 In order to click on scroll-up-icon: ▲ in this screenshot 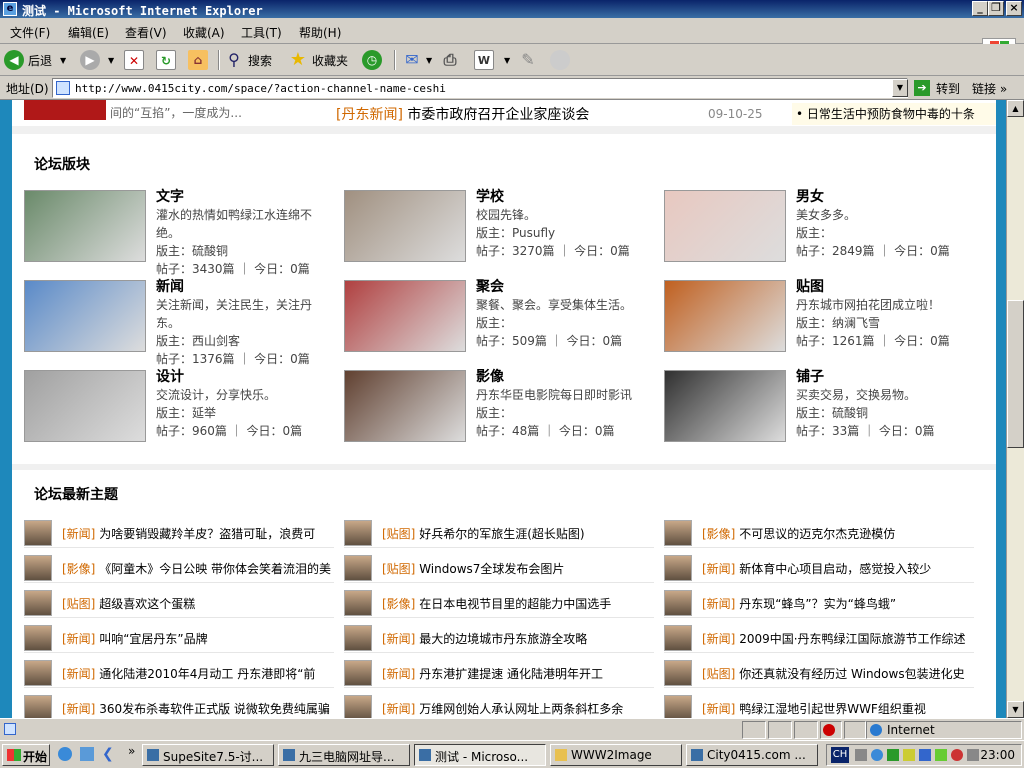, I will do `click(1015, 108)`.